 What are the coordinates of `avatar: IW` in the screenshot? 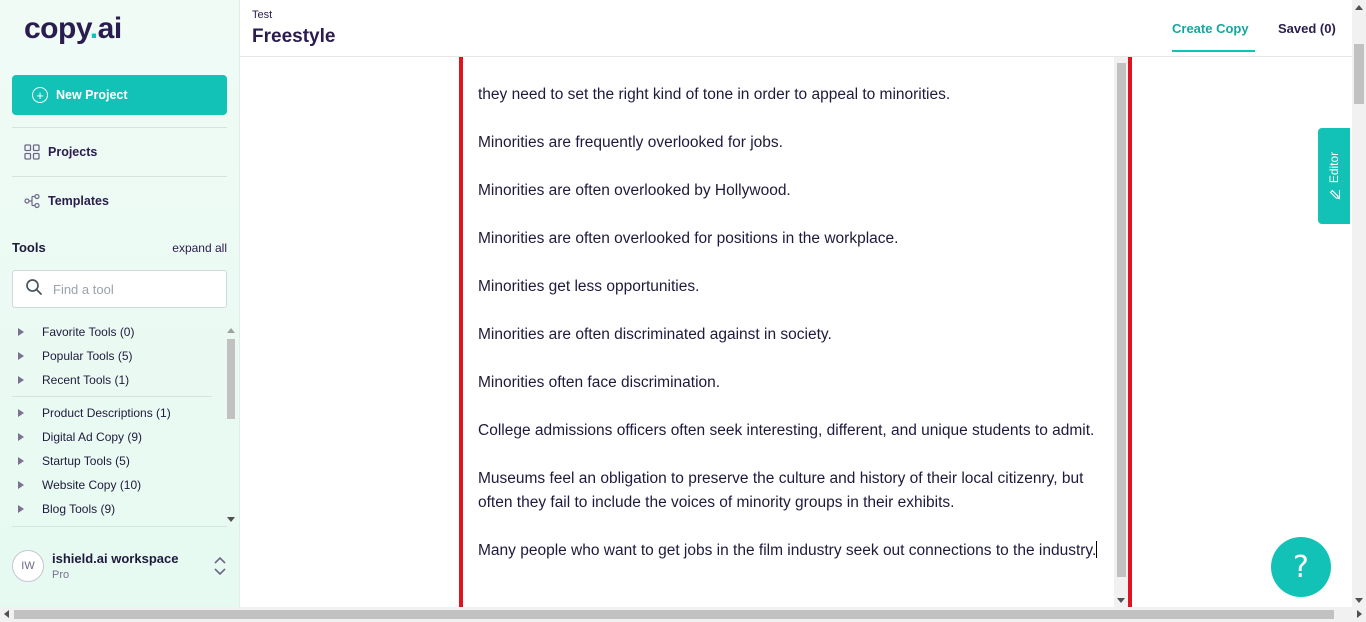 It's located at (28, 566).